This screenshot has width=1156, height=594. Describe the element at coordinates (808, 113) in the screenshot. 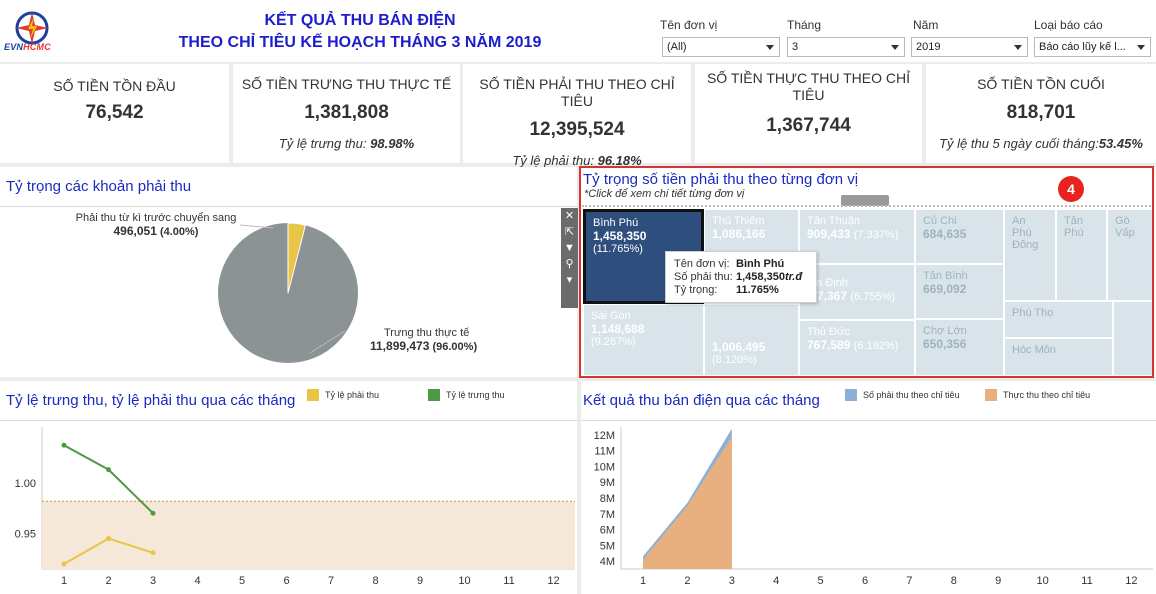

I see `kpi-card-actual-target: SỐ TIỀN THỰC THU THEO CHỈ TIÊU 1,367,744` at that location.